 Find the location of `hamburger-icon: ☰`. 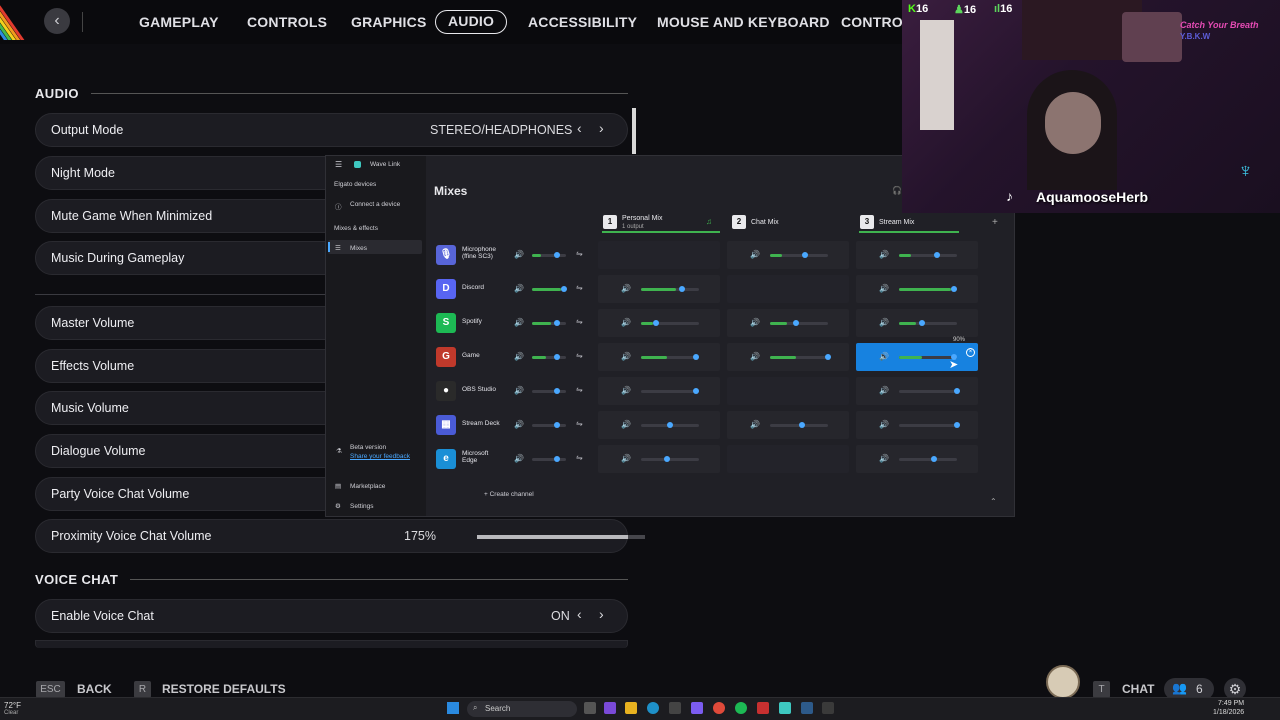

hamburger-icon: ☰ is located at coordinates (338, 164).